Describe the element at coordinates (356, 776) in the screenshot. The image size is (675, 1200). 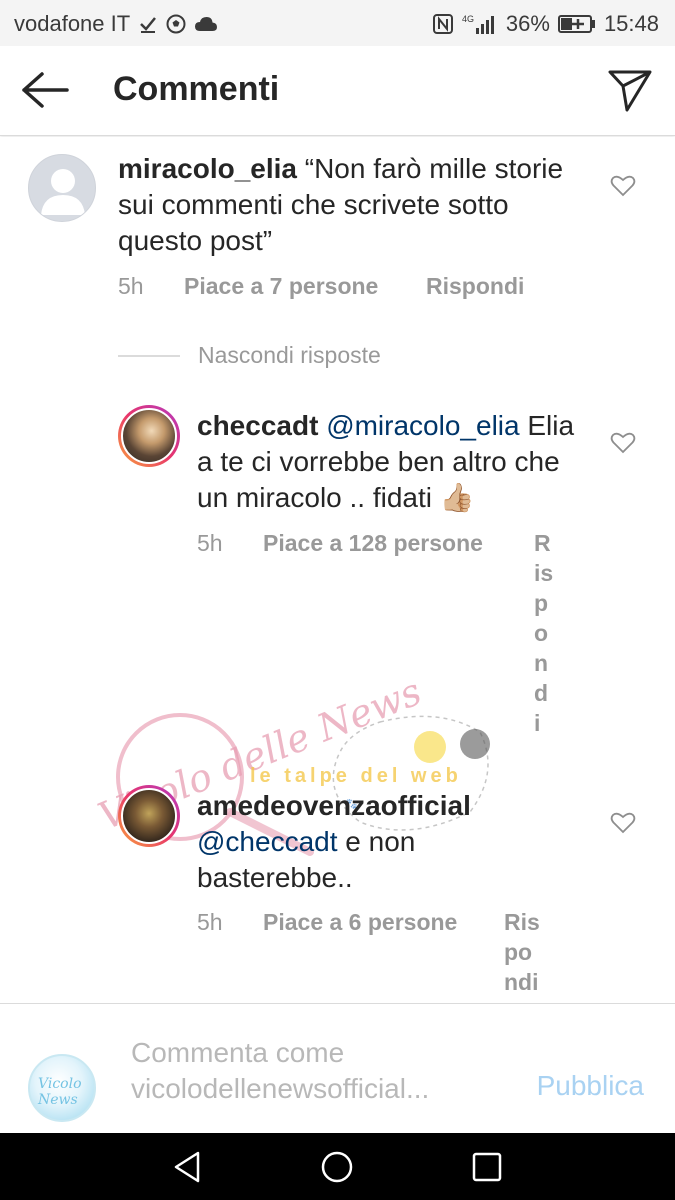
I see `watermark-banner-text: le talpe del web` at that location.